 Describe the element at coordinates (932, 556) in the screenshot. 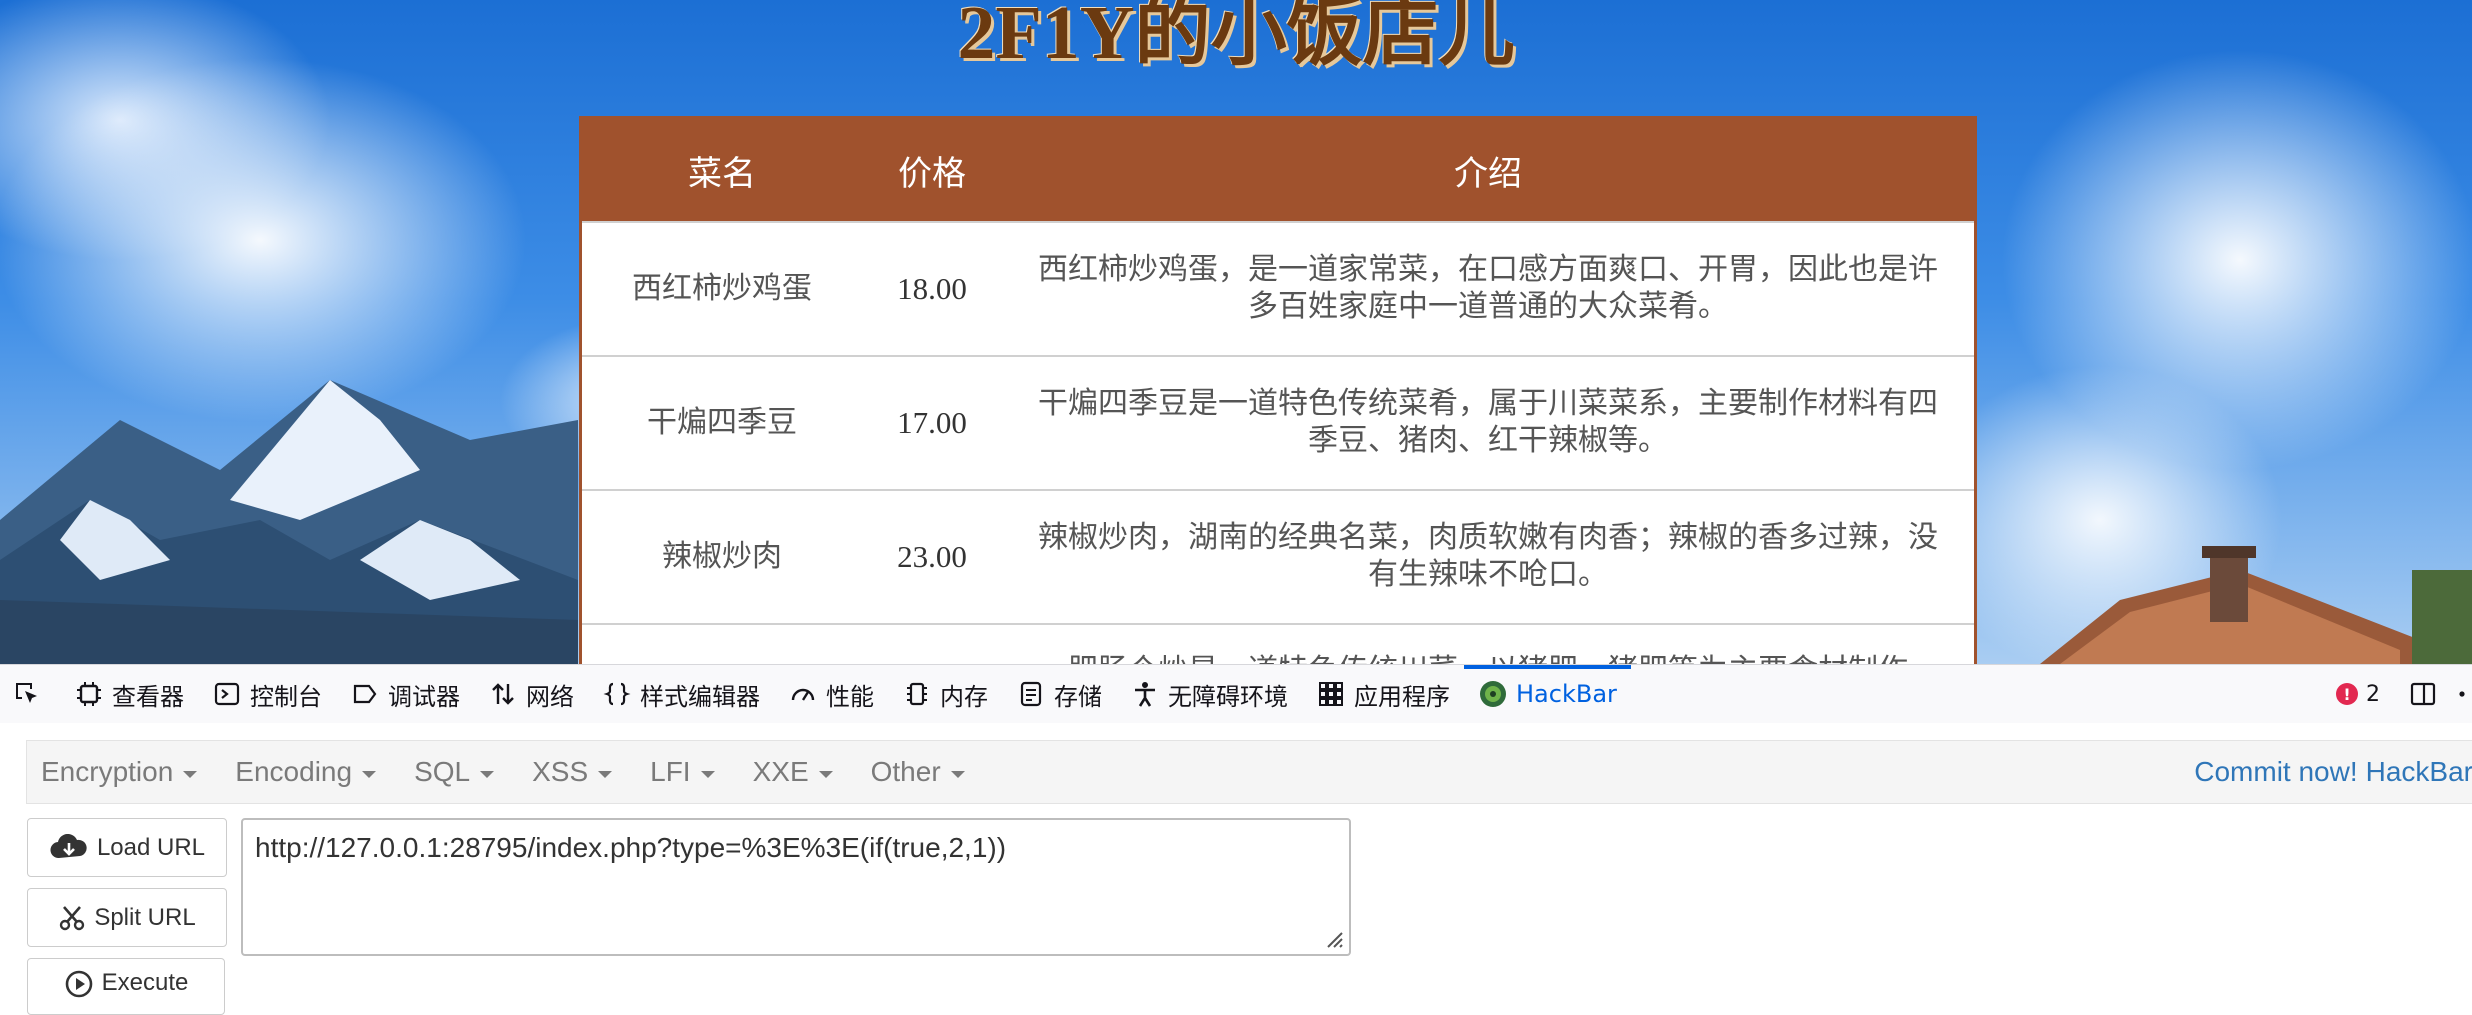

I see `dish-price: 23.00` at that location.